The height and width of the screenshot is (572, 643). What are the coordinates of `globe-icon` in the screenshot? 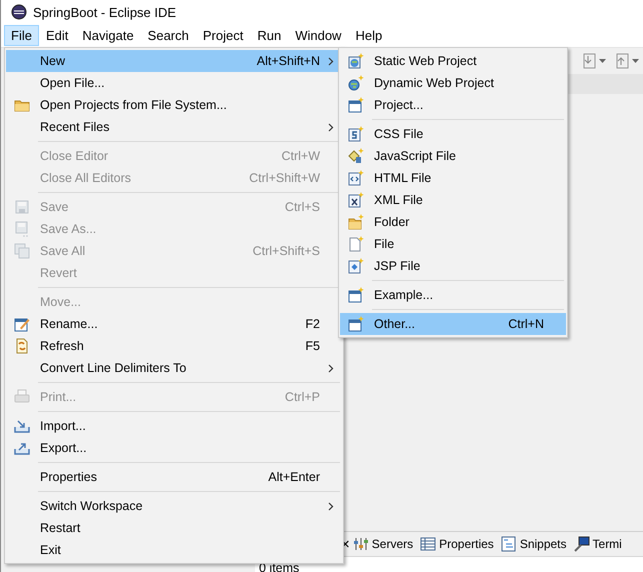 It's located at (356, 83).